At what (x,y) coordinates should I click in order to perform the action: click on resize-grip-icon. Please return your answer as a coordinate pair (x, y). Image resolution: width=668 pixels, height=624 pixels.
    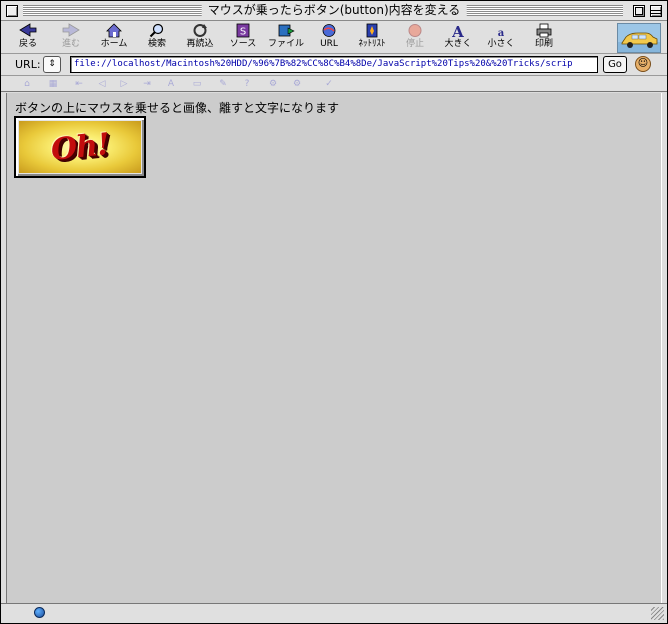
    Looking at the image, I should click on (657, 613).